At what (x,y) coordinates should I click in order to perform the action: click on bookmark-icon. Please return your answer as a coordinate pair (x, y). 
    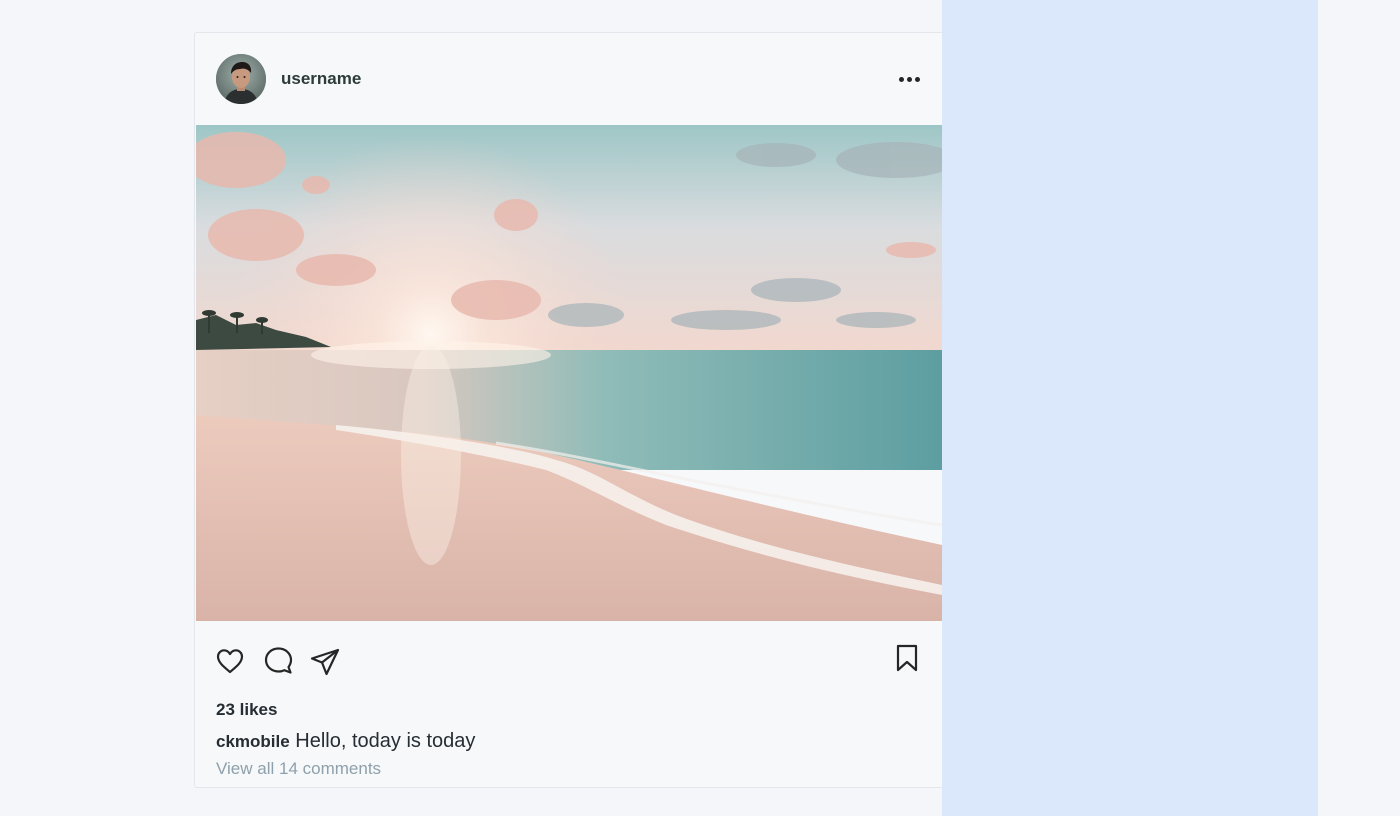
    Looking at the image, I should click on (907, 660).